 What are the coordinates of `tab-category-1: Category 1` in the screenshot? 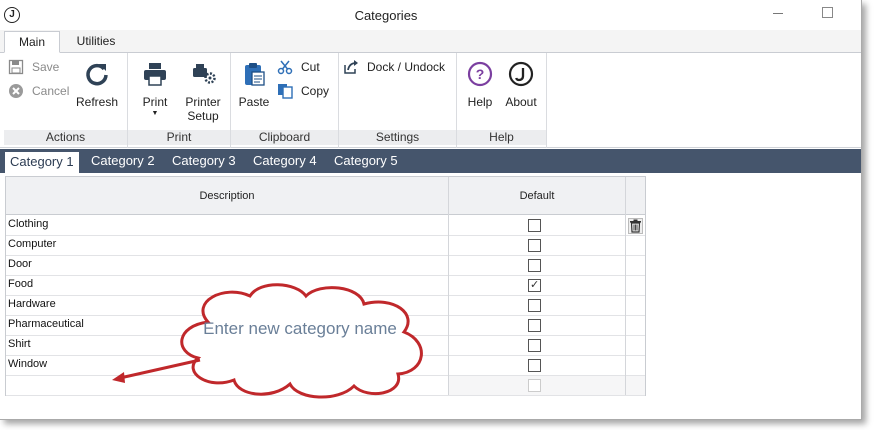 It's located at (42, 162).